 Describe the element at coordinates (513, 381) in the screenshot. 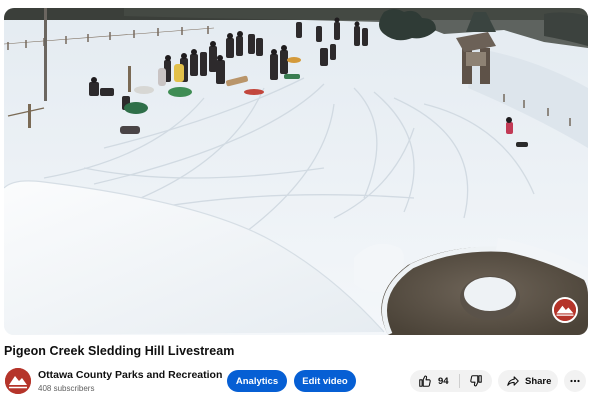

I see `share-arrow-icon` at that location.